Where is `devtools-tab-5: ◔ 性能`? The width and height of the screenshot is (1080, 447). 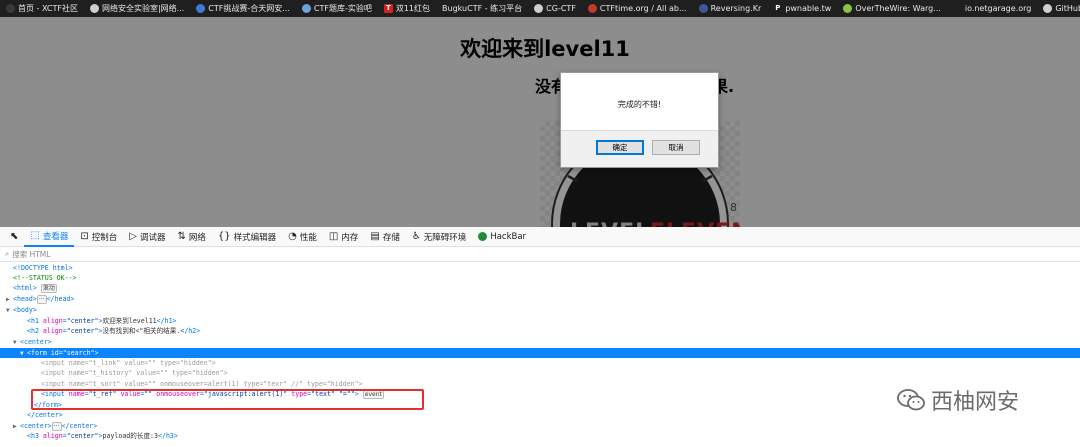
devtools-tab-5: ◔ 性能 is located at coordinates (302, 237).